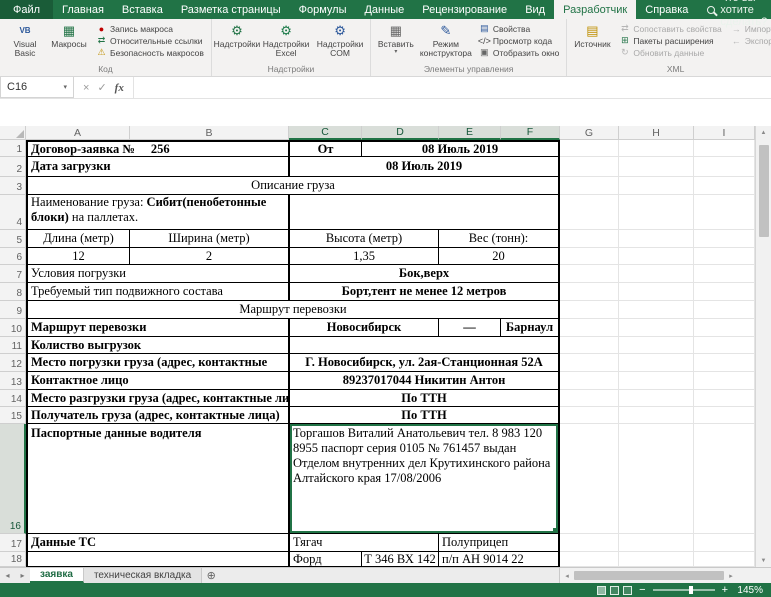  What do you see at coordinates (499, 256) in the screenshot?
I see `cell-E6: 20` at bounding box center [499, 256].